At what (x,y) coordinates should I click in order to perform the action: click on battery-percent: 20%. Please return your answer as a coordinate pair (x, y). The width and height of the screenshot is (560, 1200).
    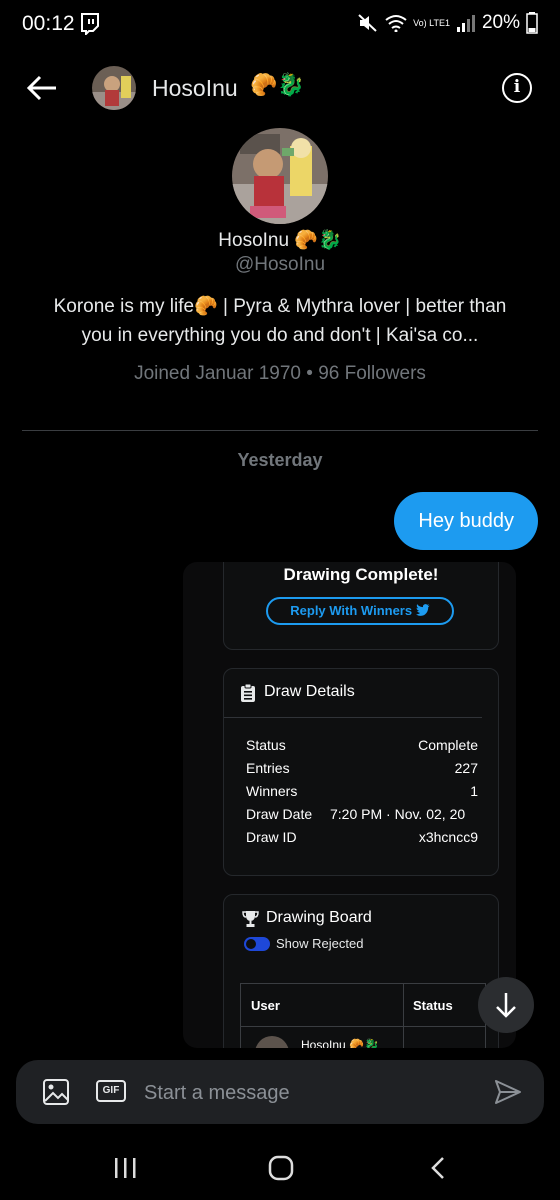
    Looking at the image, I should click on (500, 22).